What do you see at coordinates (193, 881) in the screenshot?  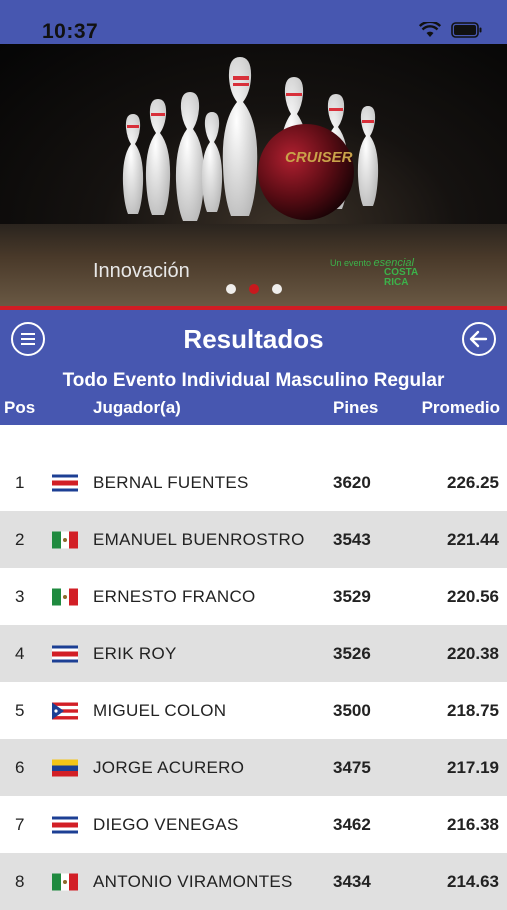 I see `player-name: ANTONIO VIRAMONTES` at bounding box center [193, 881].